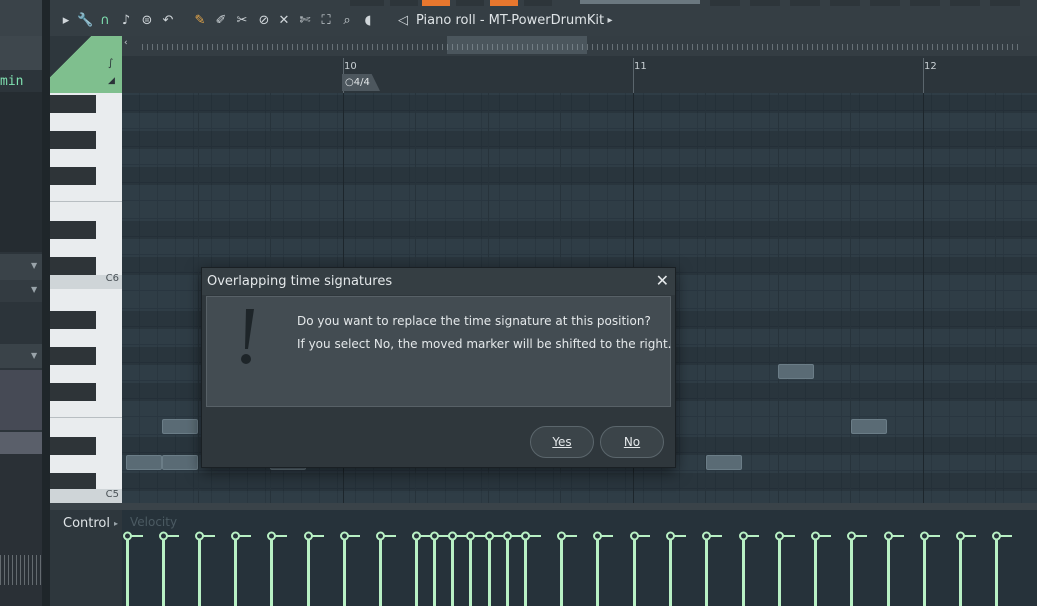 This screenshot has height=606, width=1037. Describe the element at coordinates (579, 46) in the screenshot. I see `song-overview` at that location.